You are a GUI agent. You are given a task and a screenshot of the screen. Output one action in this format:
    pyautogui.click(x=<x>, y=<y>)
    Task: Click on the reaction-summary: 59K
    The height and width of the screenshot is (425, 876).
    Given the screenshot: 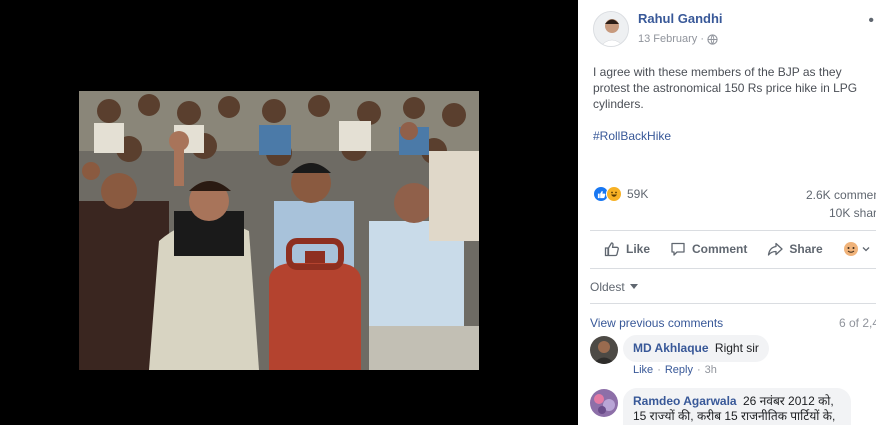 What is the action you would take?
    pyautogui.click(x=620, y=194)
    